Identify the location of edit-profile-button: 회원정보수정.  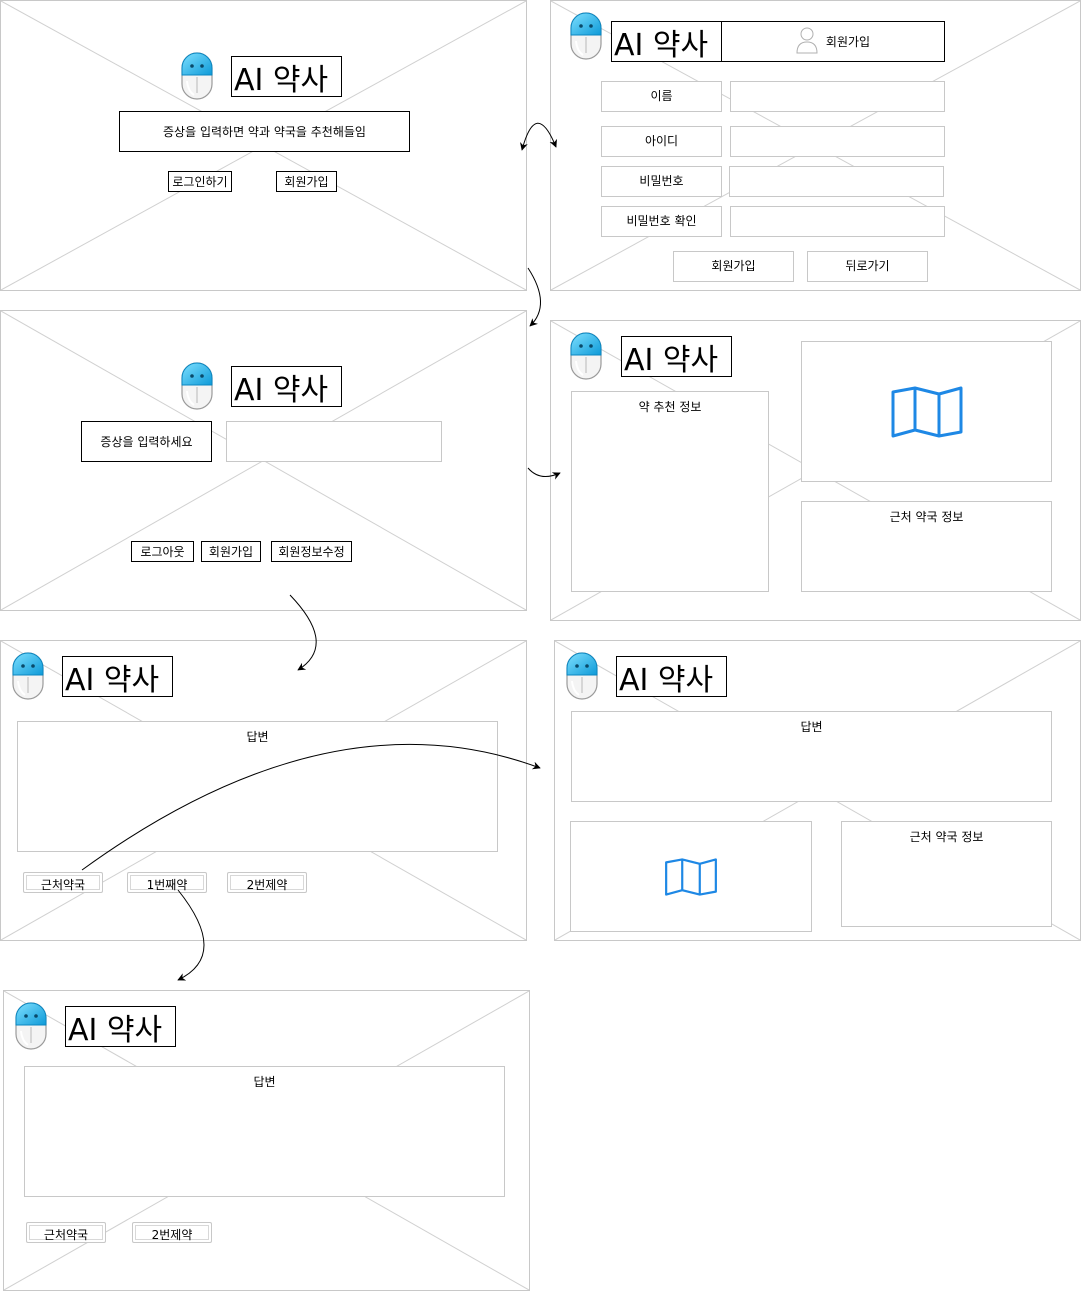
(311, 551).